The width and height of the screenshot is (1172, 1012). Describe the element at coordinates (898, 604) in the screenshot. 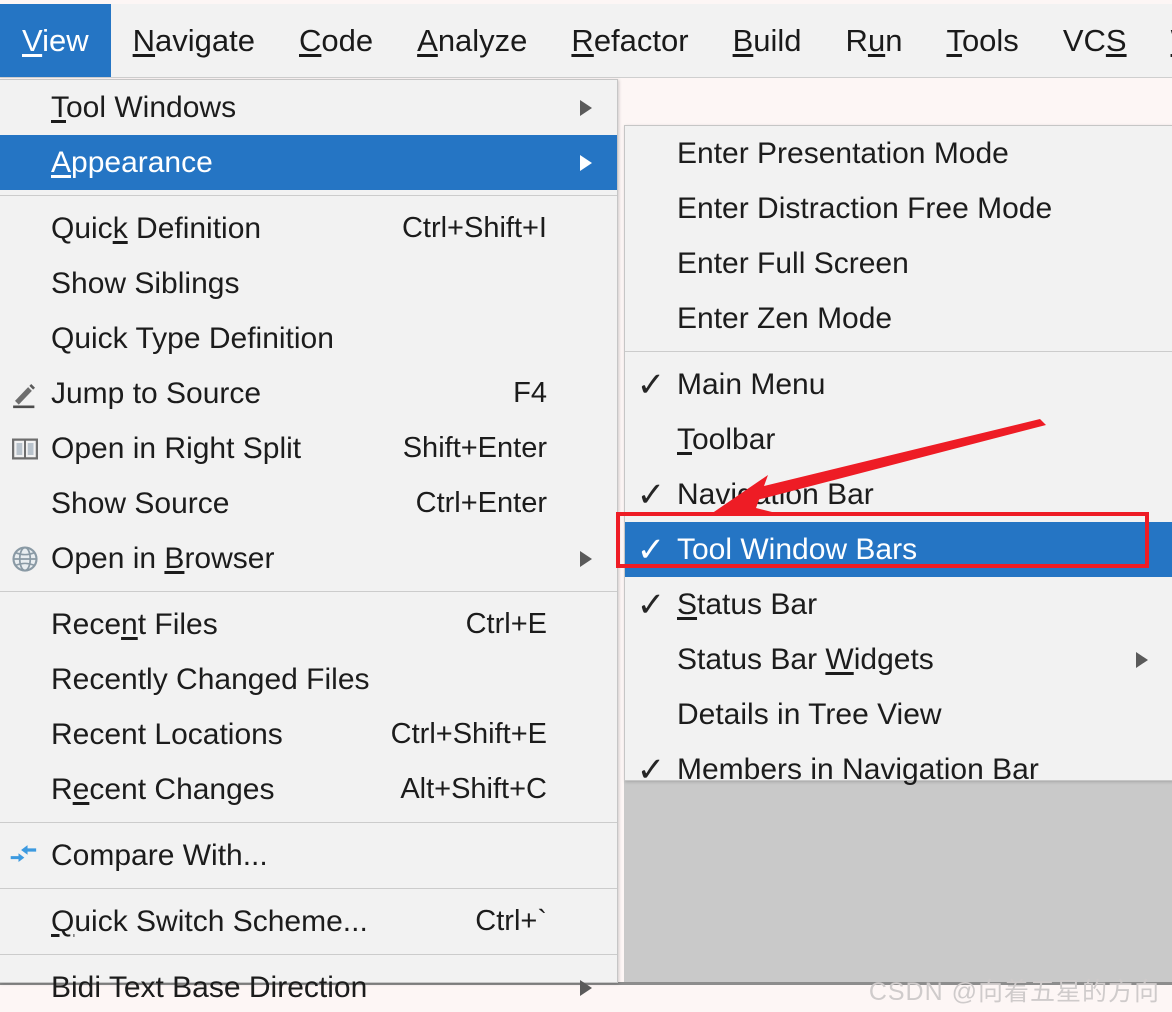

I see `menu-item-status-bar: ✓ Status Bar` at that location.